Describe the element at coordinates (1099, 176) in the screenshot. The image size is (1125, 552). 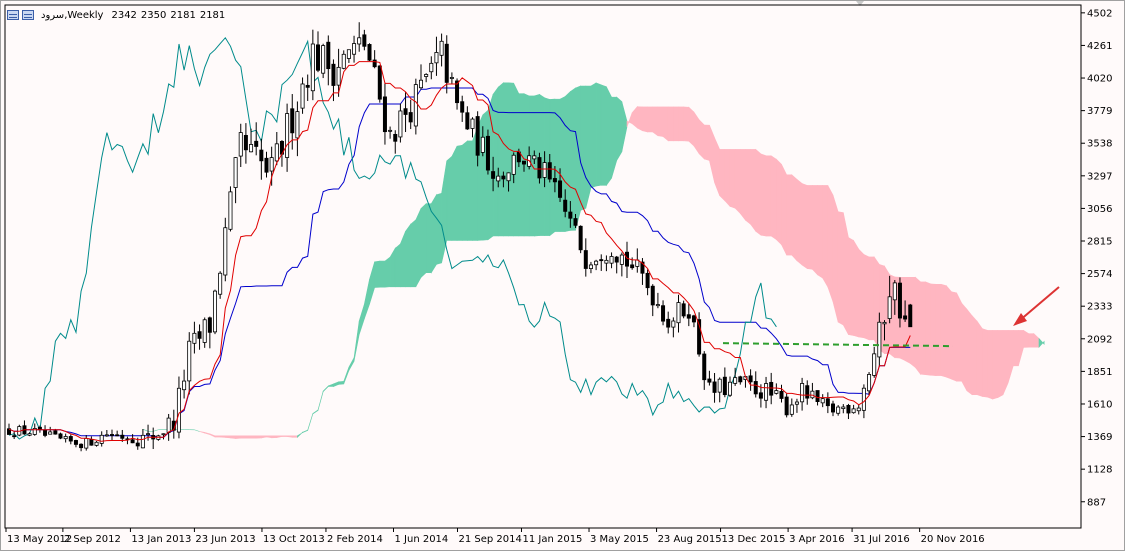
I see `y-tick-label: 3297` at that location.